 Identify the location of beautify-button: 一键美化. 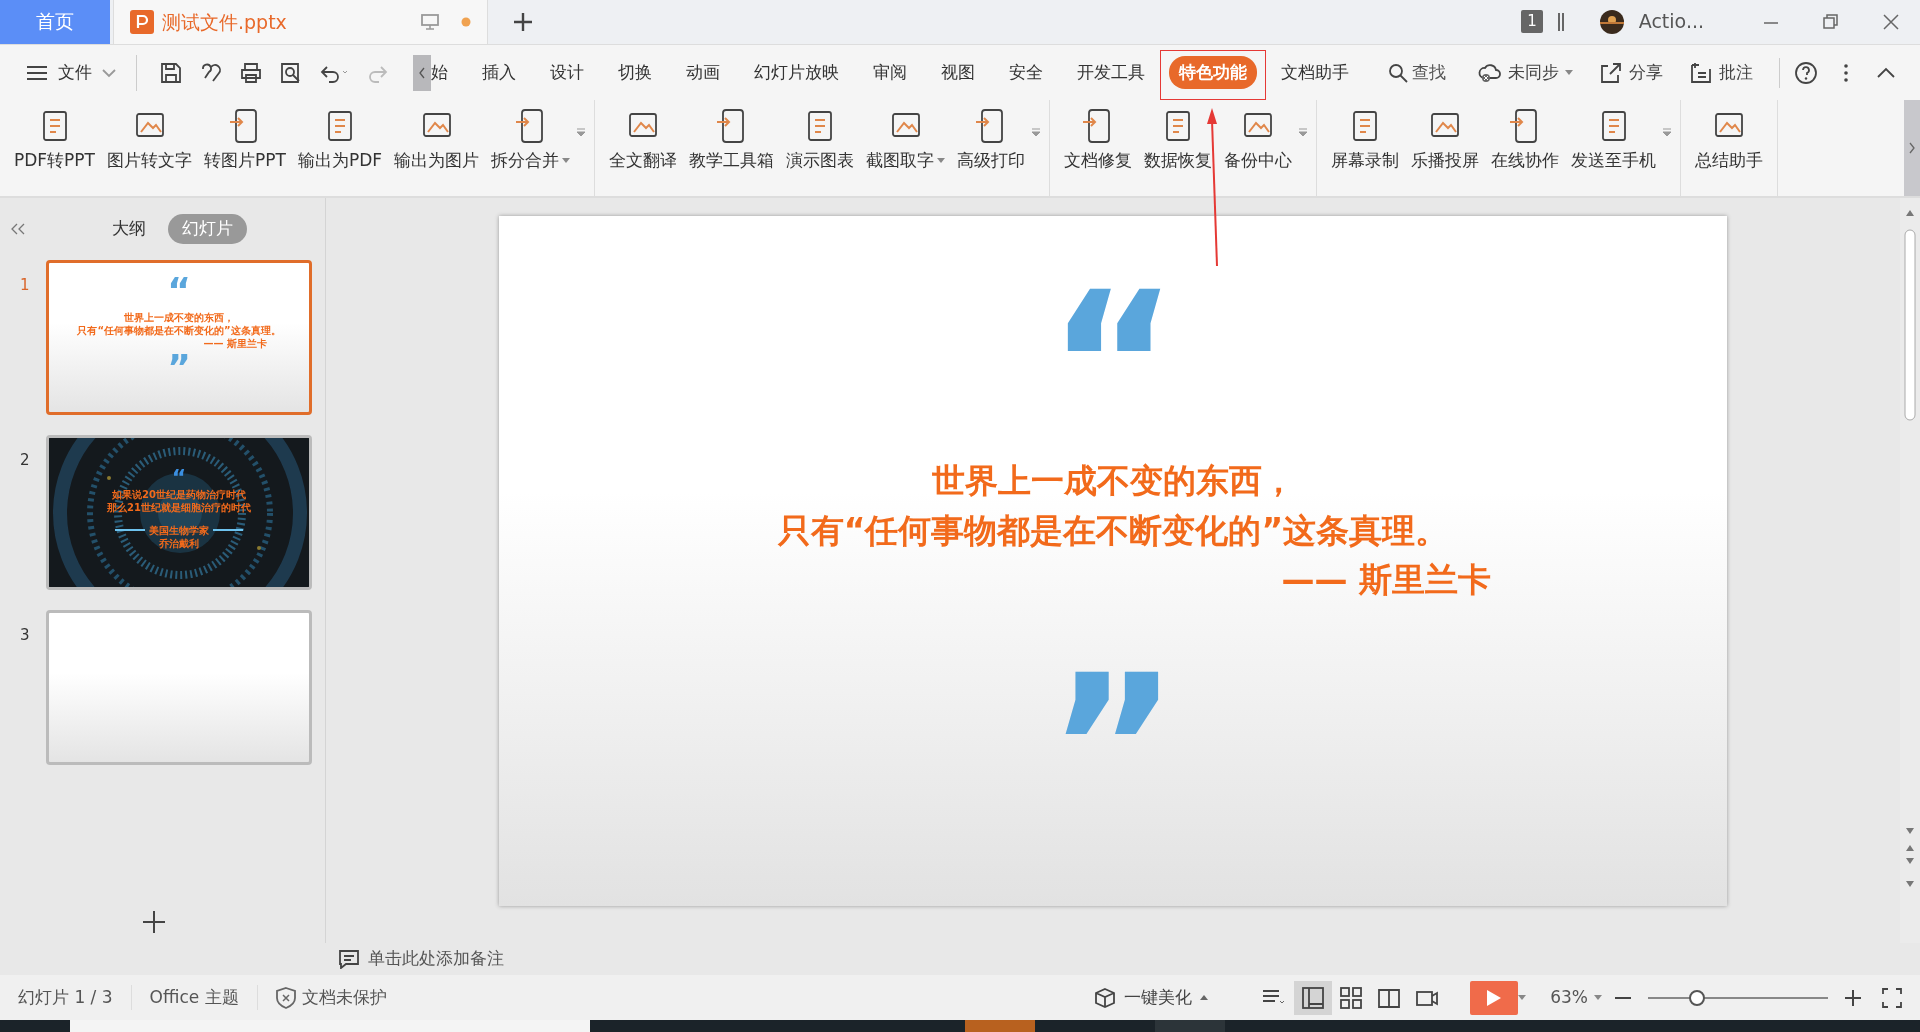
(1151, 997).